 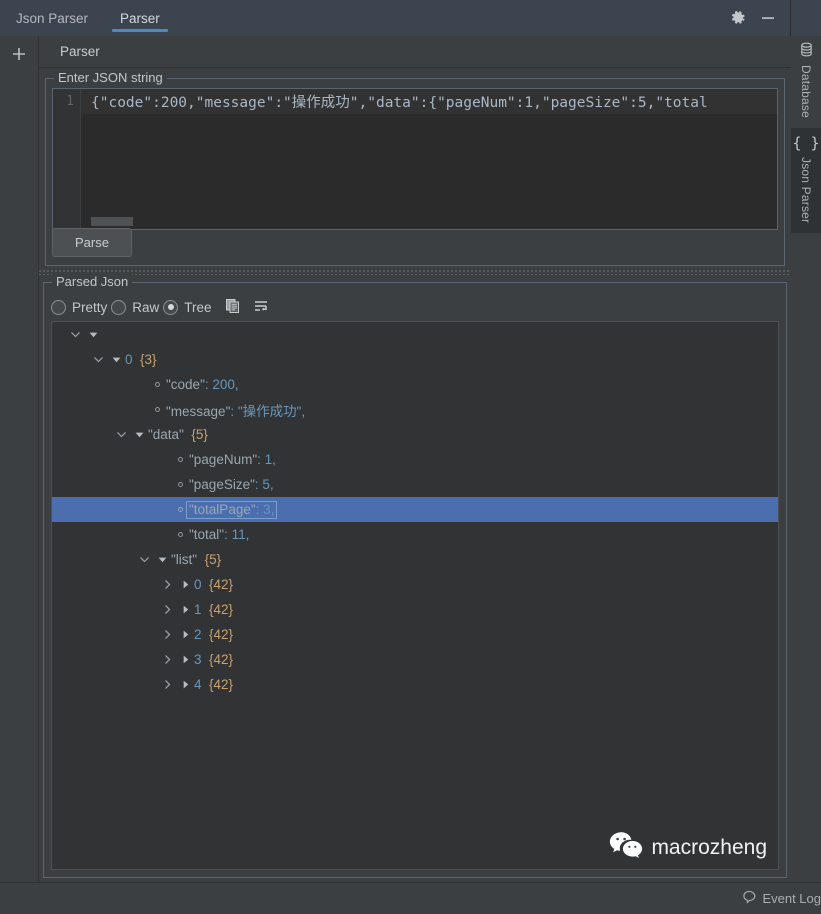 I want to click on input-actions: Parse, so click(x=92, y=242).